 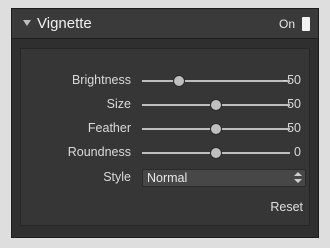 I want to click on slider-label: Size, so click(x=118, y=104).